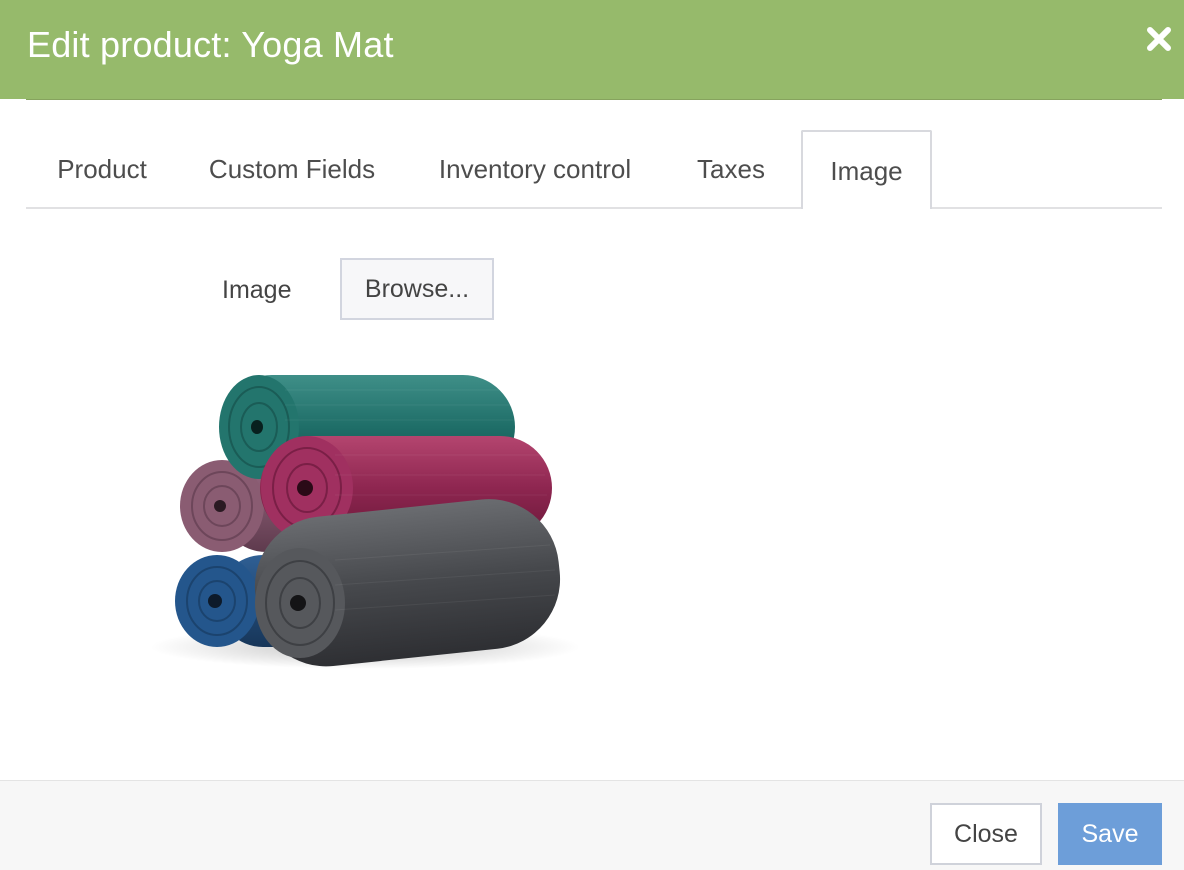 The height and width of the screenshot is (870, 1184). What do you see at coordinates (731, 168) in the screenshot?
I see `tab-taxes: Taxes` at bounding box center [731, 168].